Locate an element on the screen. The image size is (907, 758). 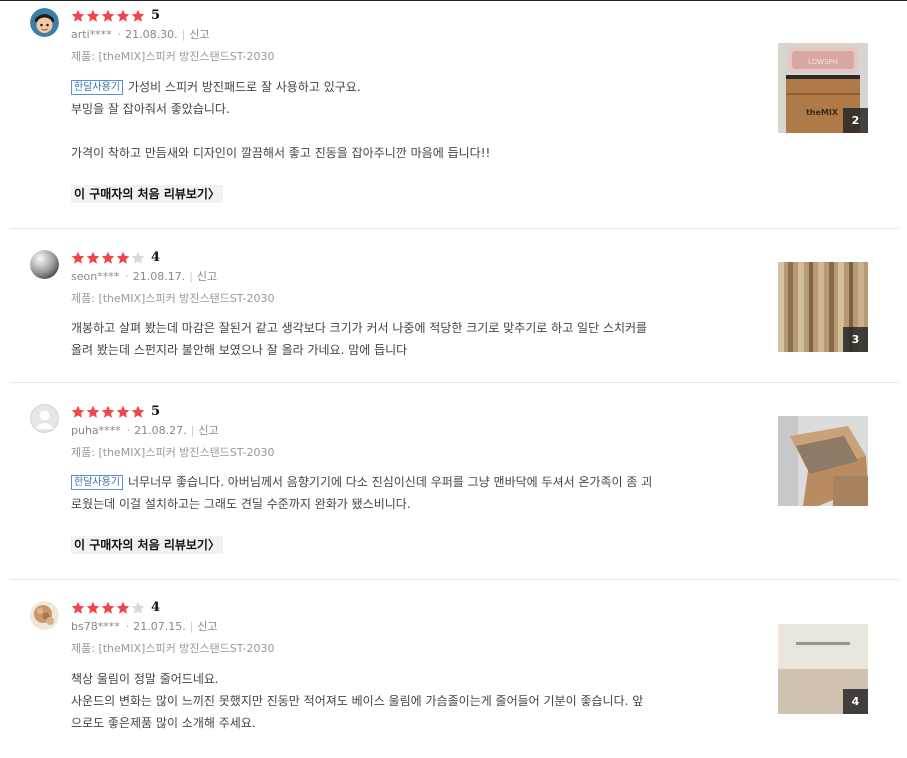
box-logo: theMIX is located at coordinates (822, 112).